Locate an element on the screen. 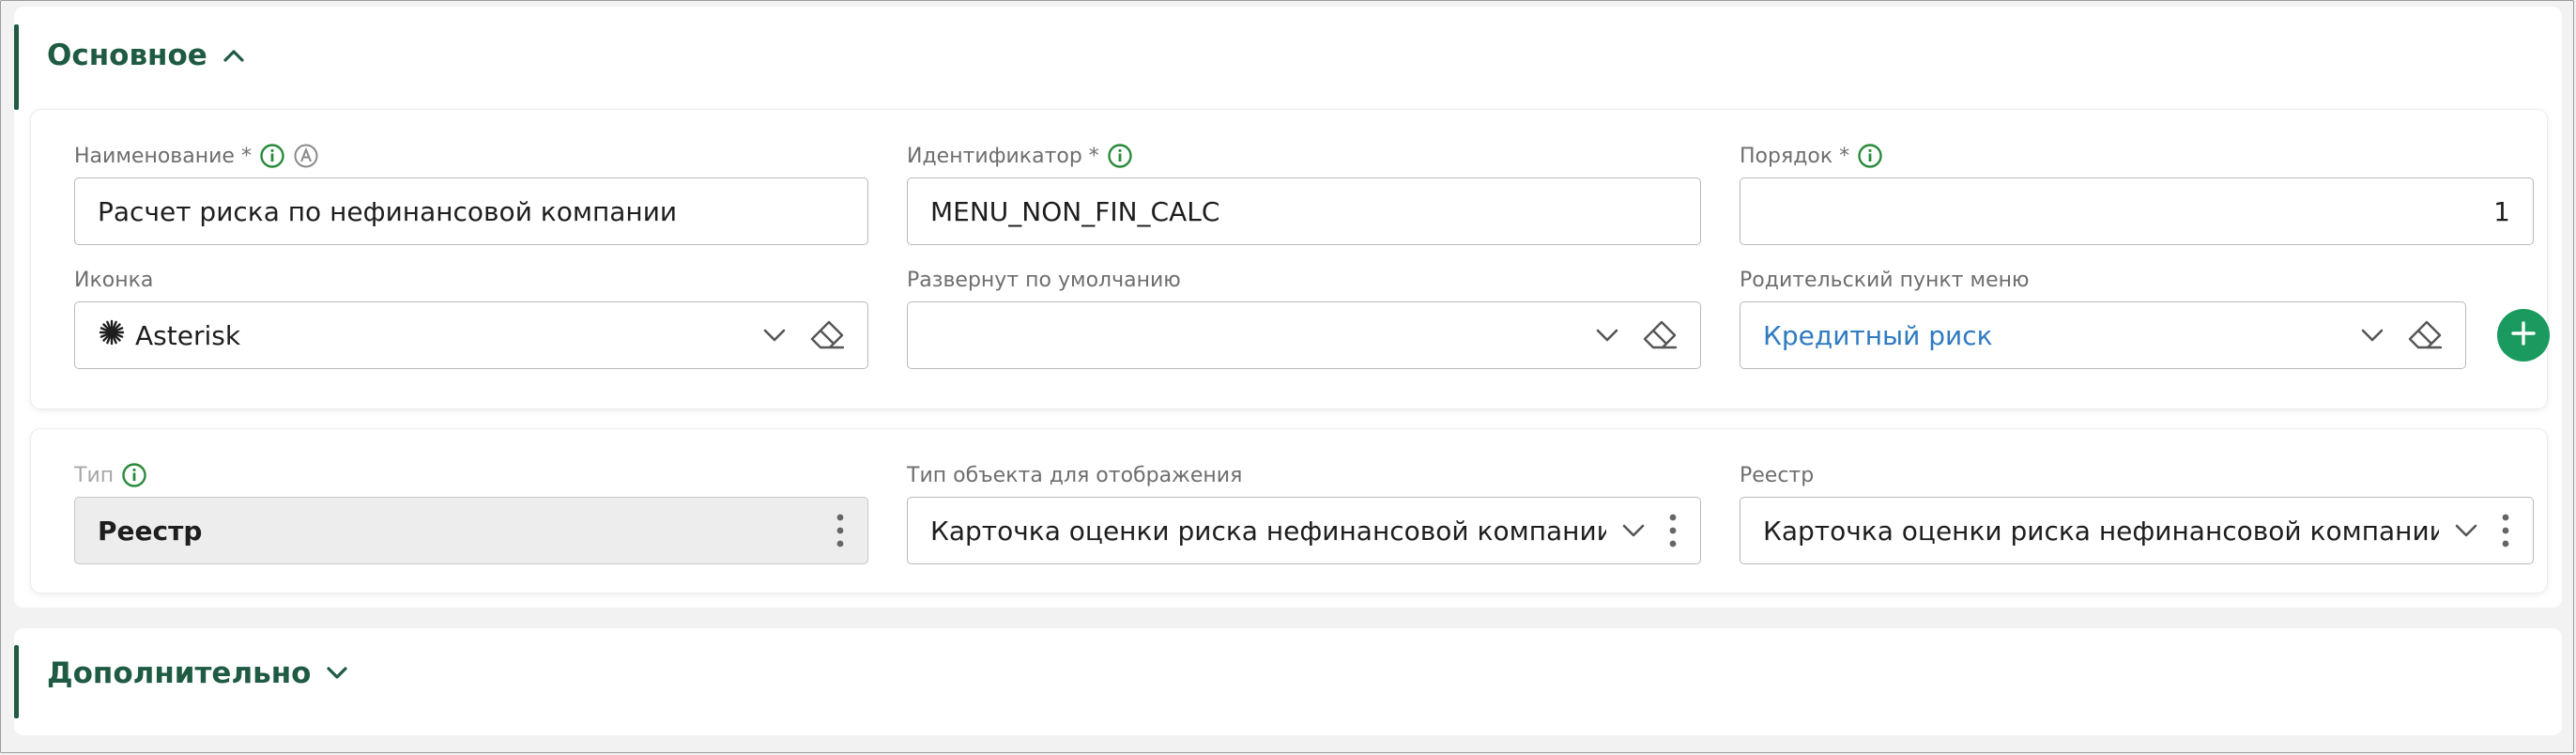 The height and width of the screenshot is (755, 2576). section-main-title: Основное is located at coordinates (127, 56).